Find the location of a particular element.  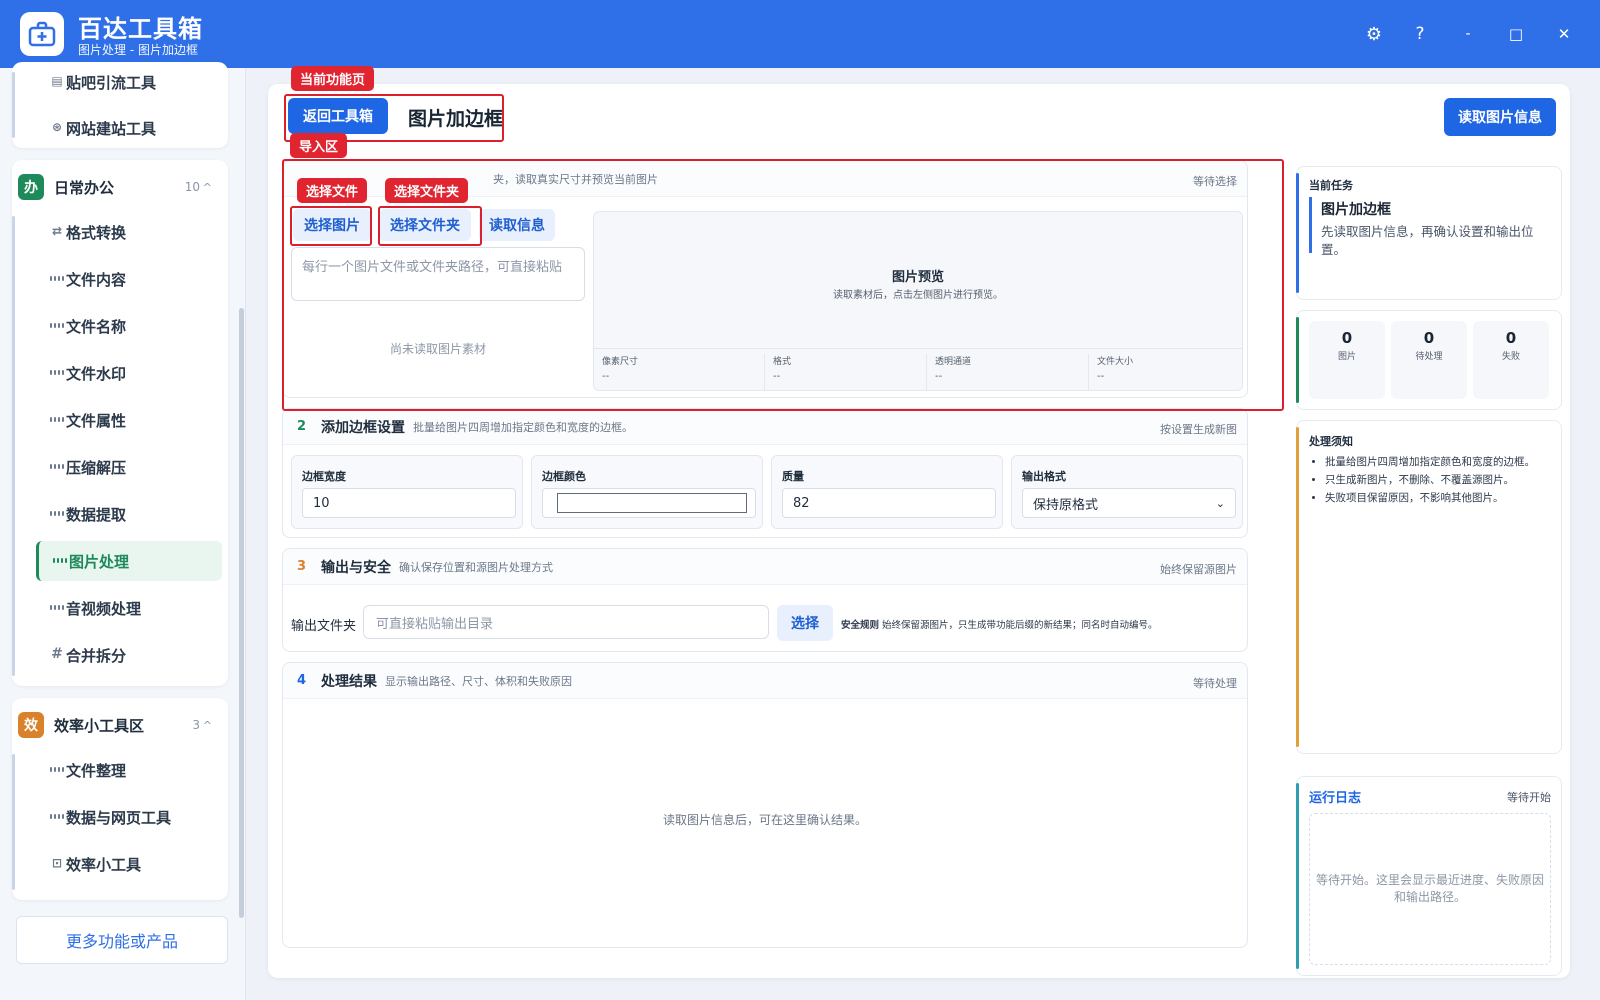

sidebar-item-label: 文件属性 is located at coordinates (96, 420).